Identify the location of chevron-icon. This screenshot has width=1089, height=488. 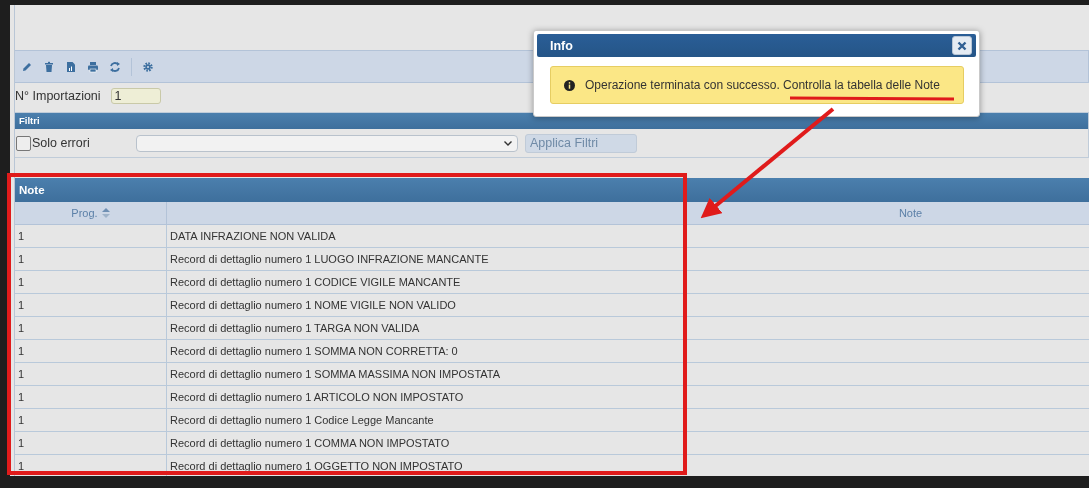
(508, 143).